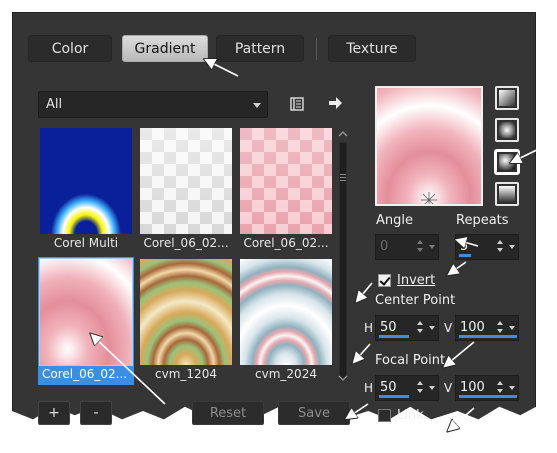 This screenshot has width=557, height=453. I want to click on tab-color: Color, so click(70, 48).